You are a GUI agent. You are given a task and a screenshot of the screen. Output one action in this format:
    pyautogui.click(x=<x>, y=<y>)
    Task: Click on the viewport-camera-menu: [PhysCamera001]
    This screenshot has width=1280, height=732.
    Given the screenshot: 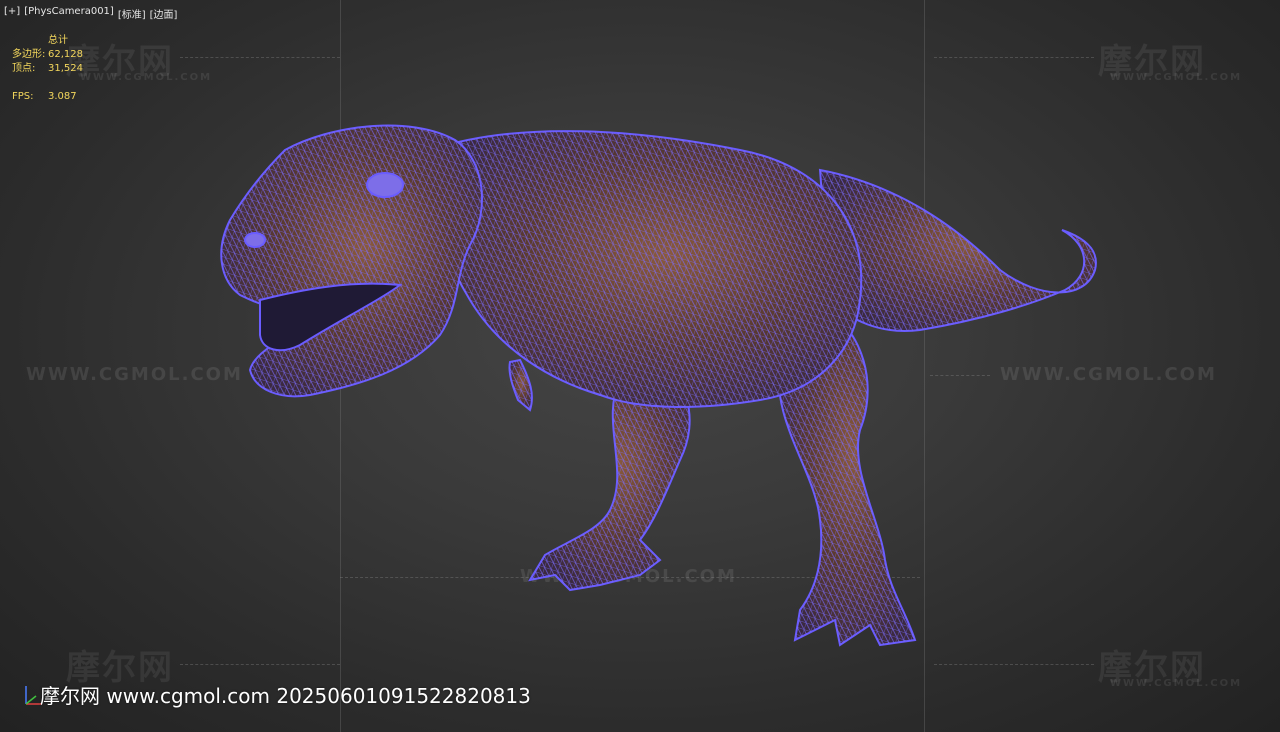 What is the action you would take?
    pyautogui.click(x=69, y=13)
    